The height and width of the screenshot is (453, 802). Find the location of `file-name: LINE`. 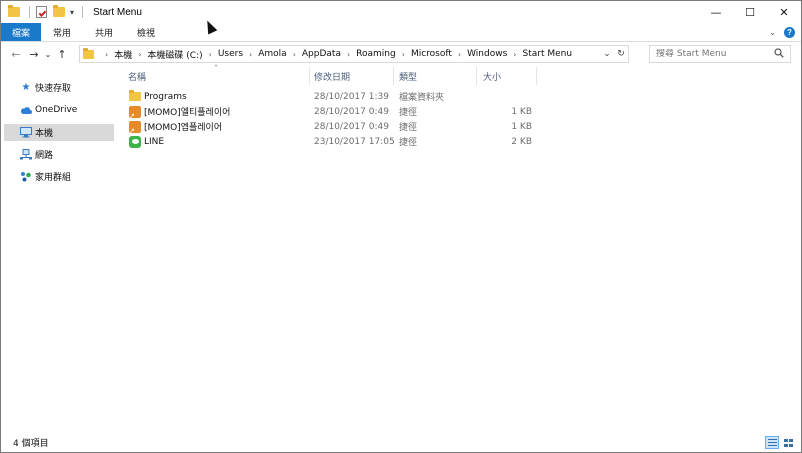

file-name: LINE is located at coordinates (154, 141).